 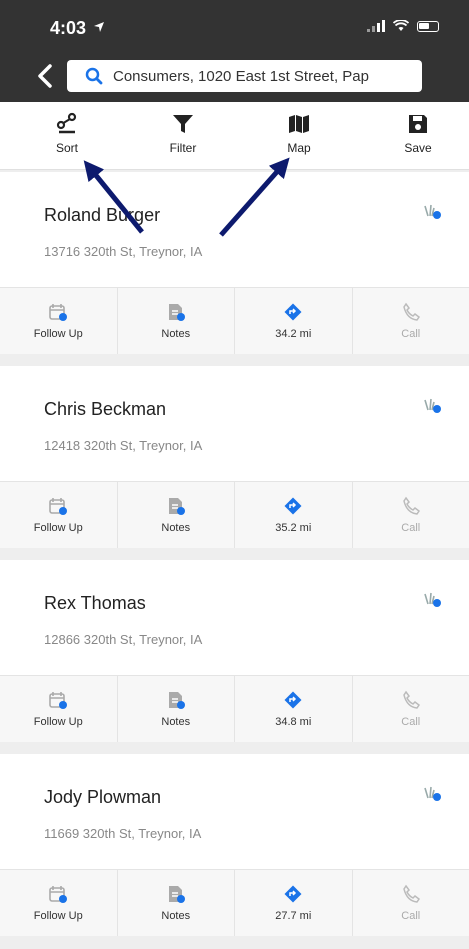 What do you see at coordinates (418, 148) in the screenshot?
I see `save-label: Save` at bounding box center [418, 148].